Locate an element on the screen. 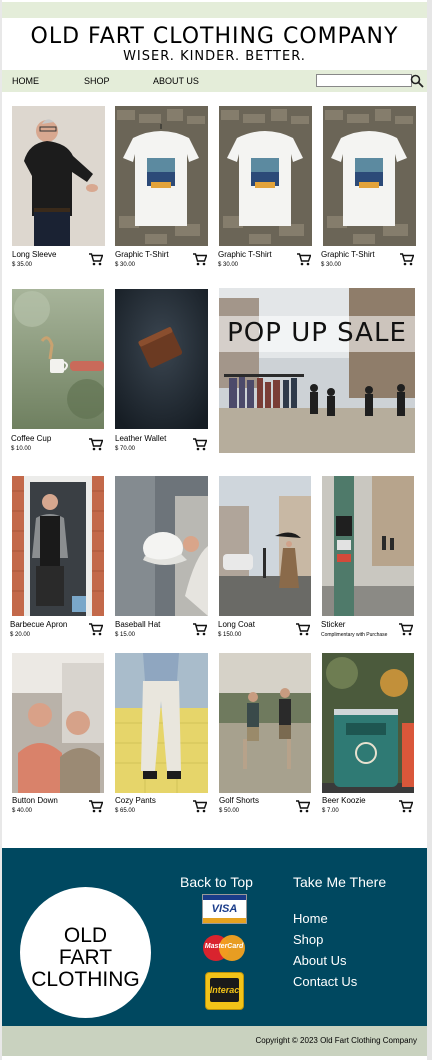 This screenshot has height=1060, width=432. nav-home-link: HOME is located at coordinates (25, 81).